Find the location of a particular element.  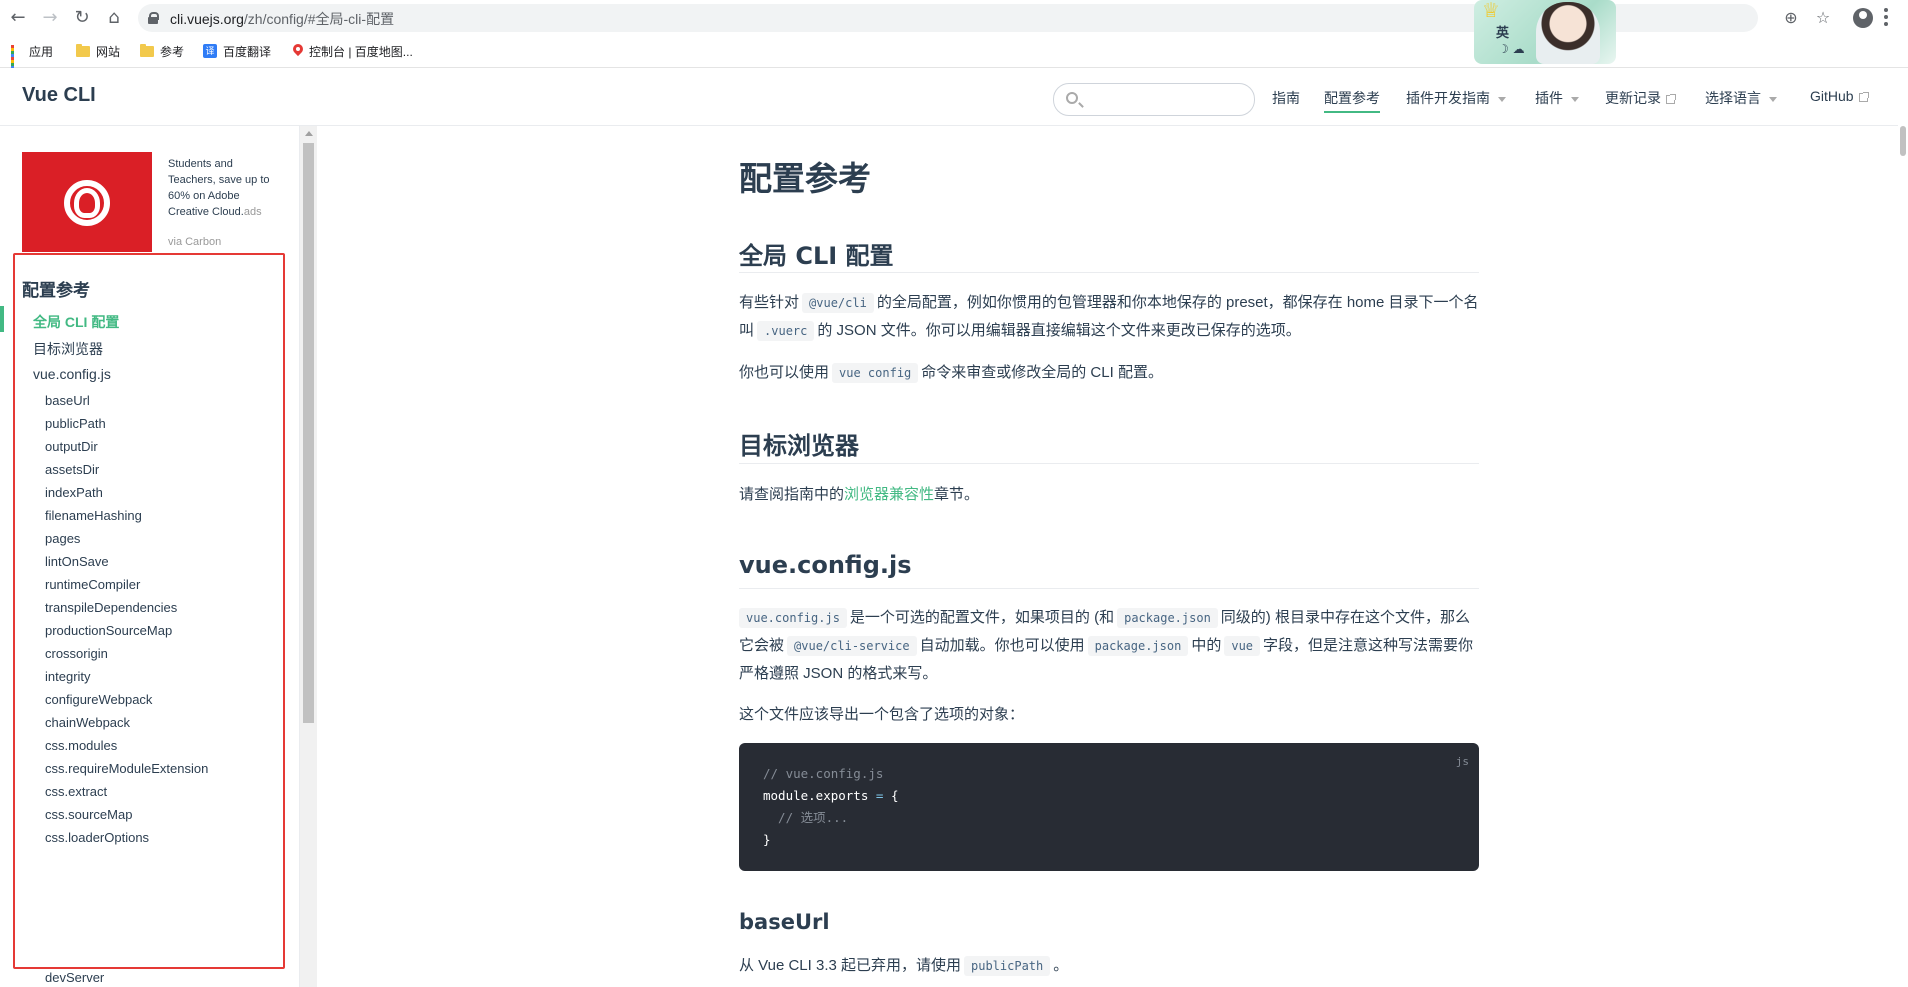

sidebar-subitem: css.requireModuleExtension is located at coordinates (126, 768).